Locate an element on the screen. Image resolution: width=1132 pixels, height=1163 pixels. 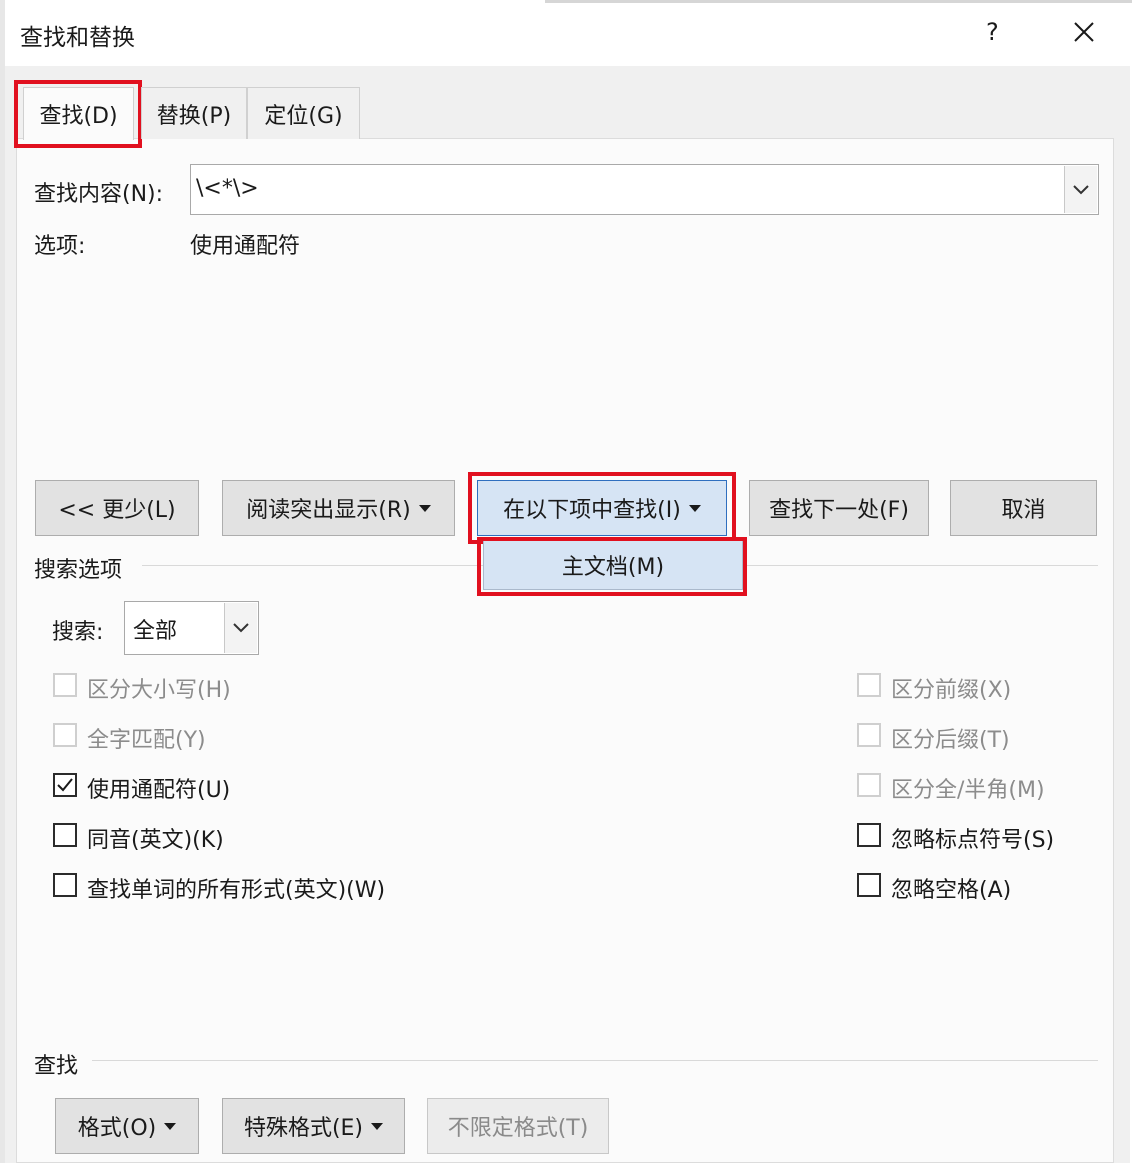
match-prefix-label: 区分前缀(X) is located at coordinates (951, 690).